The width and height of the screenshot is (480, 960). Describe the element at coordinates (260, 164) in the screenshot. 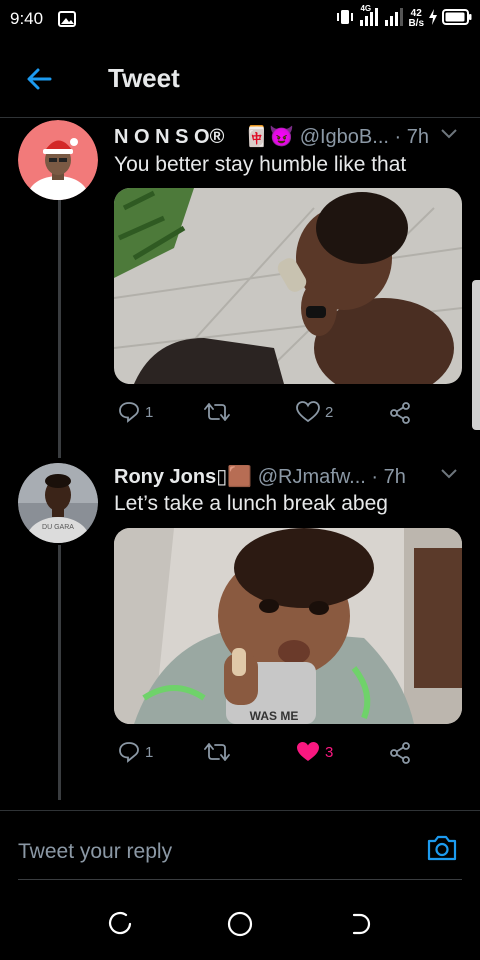

I see `tweet-text: You better stay humble like that` at that location.